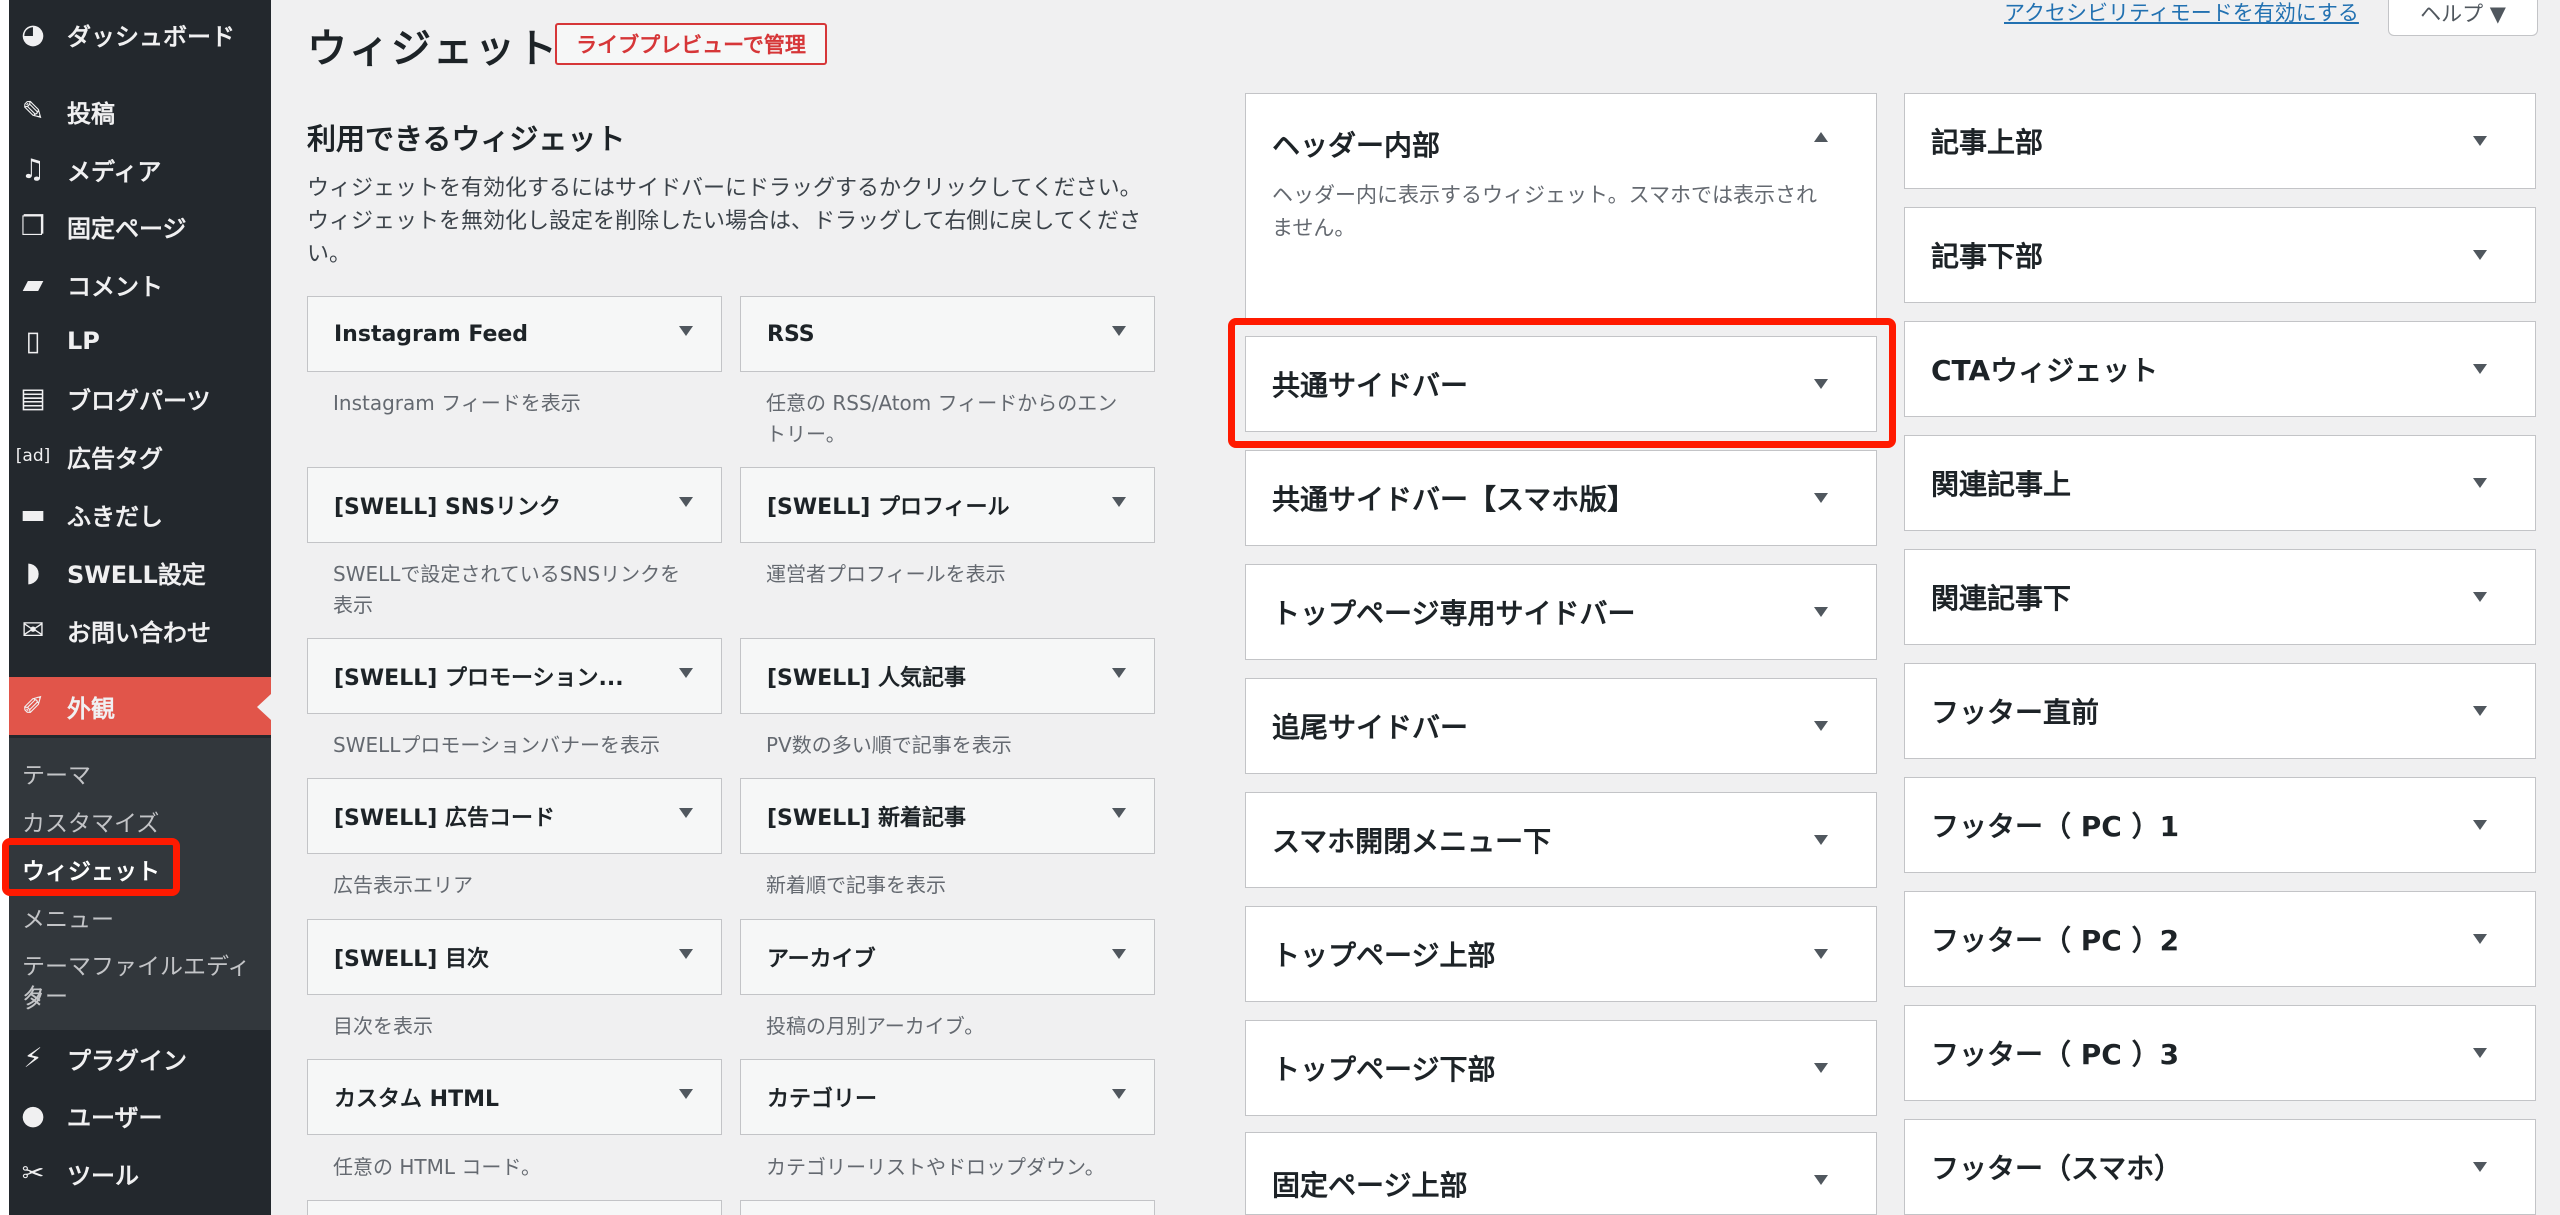  What do you see at coordinates (1987, 256) in the screenshot?
I see `area-name: 記事下部` at bounding box center [1987, 256].